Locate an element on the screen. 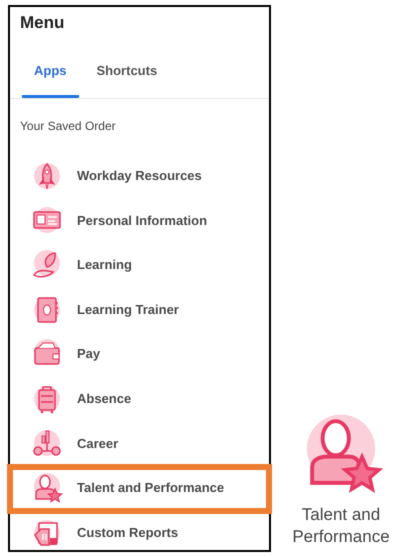 This screenshot has height=557, width=409. app-menu-item: Learning Trainer is located at coordinates (94, 309).